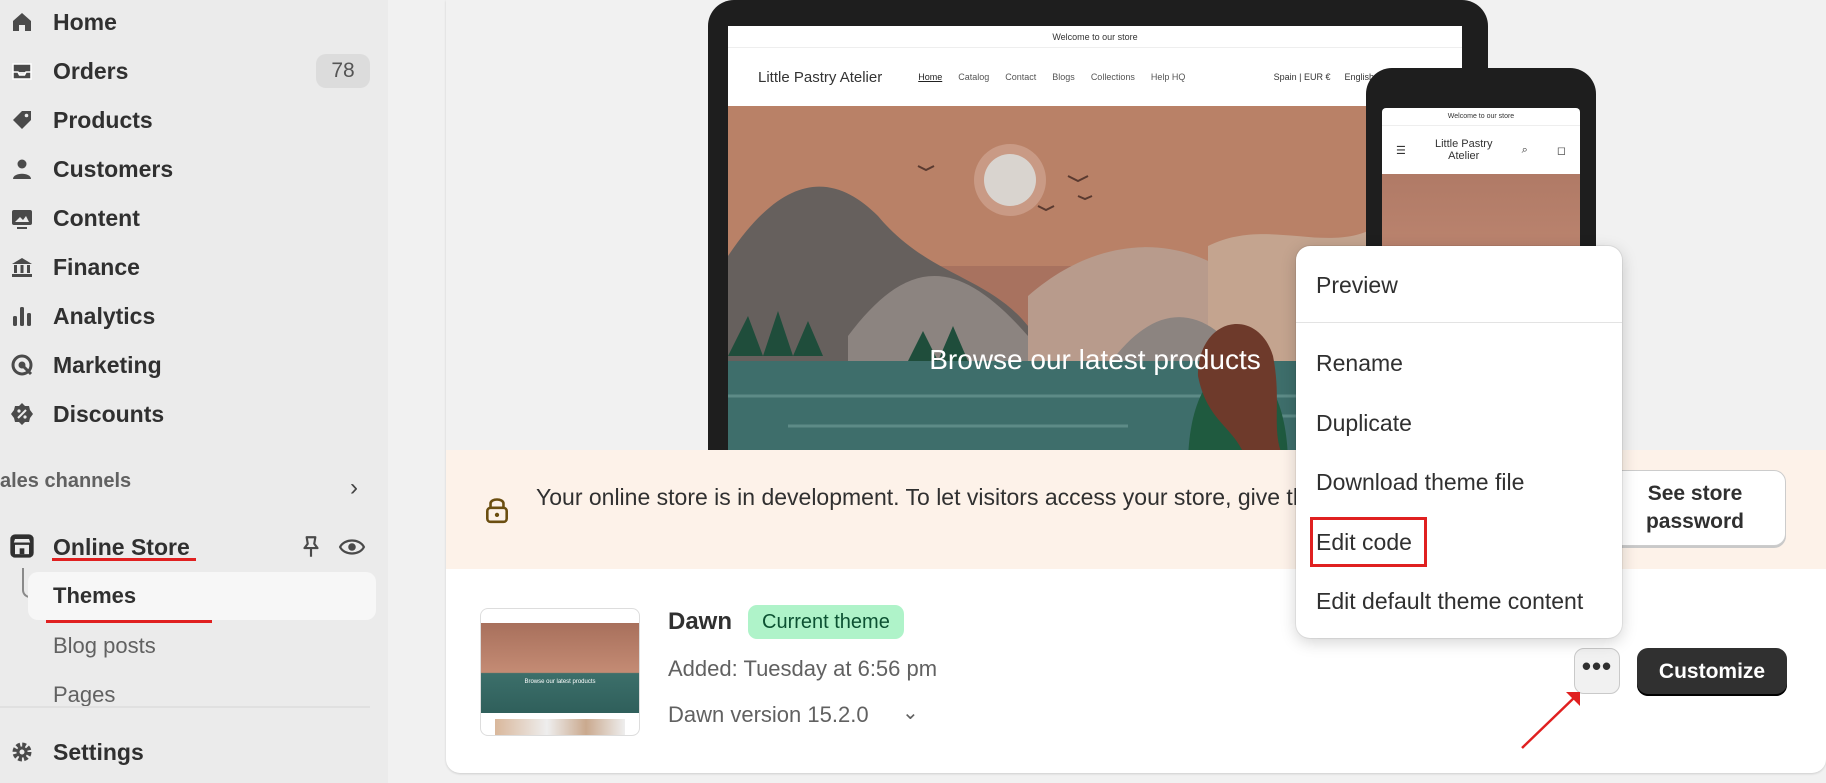 The image size is (1826, 783). What do you see at coordinates (1550, 720) in the screenshot?
I see `annotation-arrow` at bounding box center [1550, 720].